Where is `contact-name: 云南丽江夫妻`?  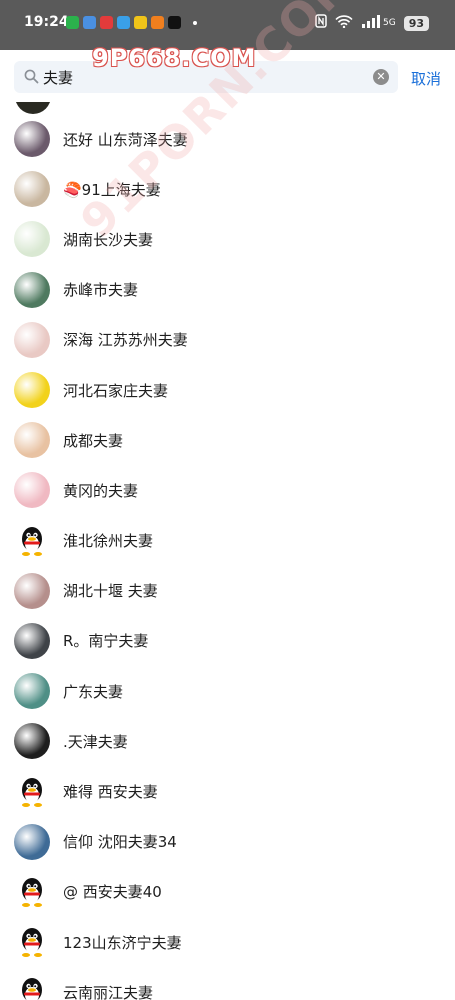
contact-name: 云南丽江夫妻 is located at coordinates (108, 991).